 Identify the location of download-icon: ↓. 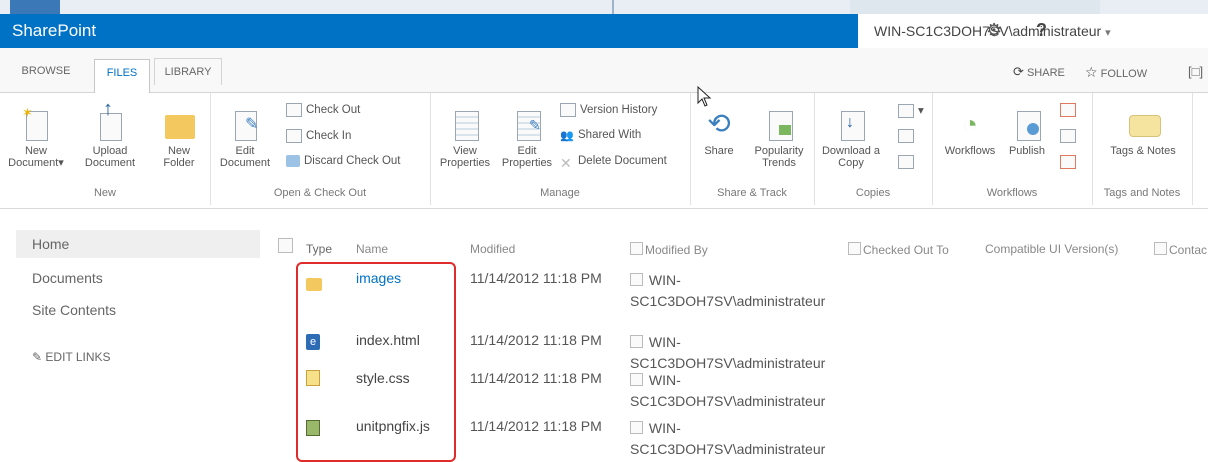
(851, 124).